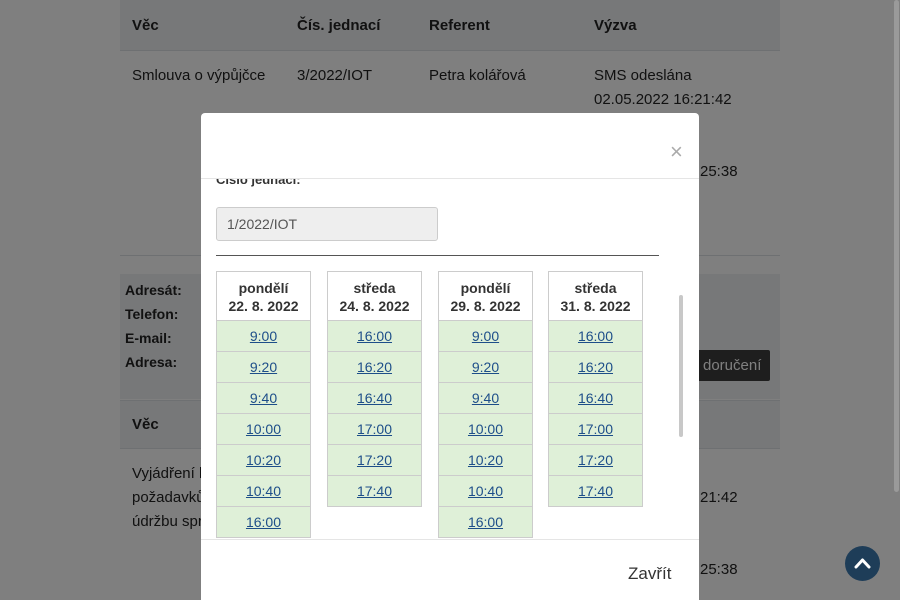  I want to click on day-header: pondělí 29. 8. 2022, so click(485, 296).